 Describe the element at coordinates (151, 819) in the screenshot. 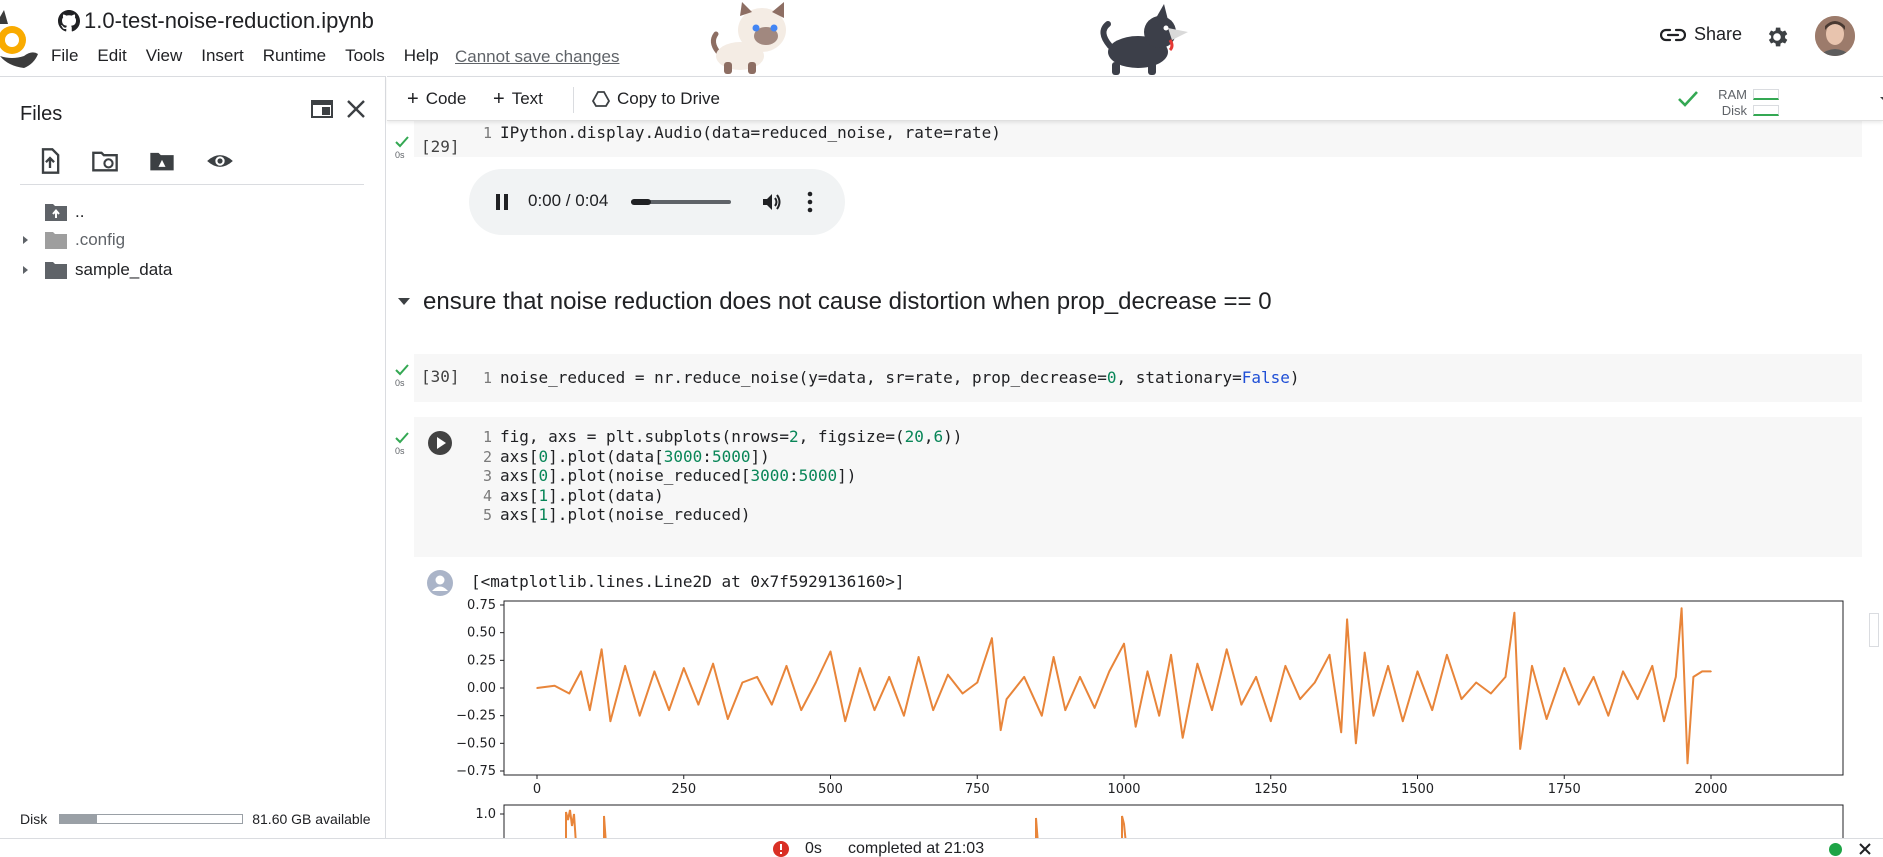

I see `disk-usage-bar` at that location.